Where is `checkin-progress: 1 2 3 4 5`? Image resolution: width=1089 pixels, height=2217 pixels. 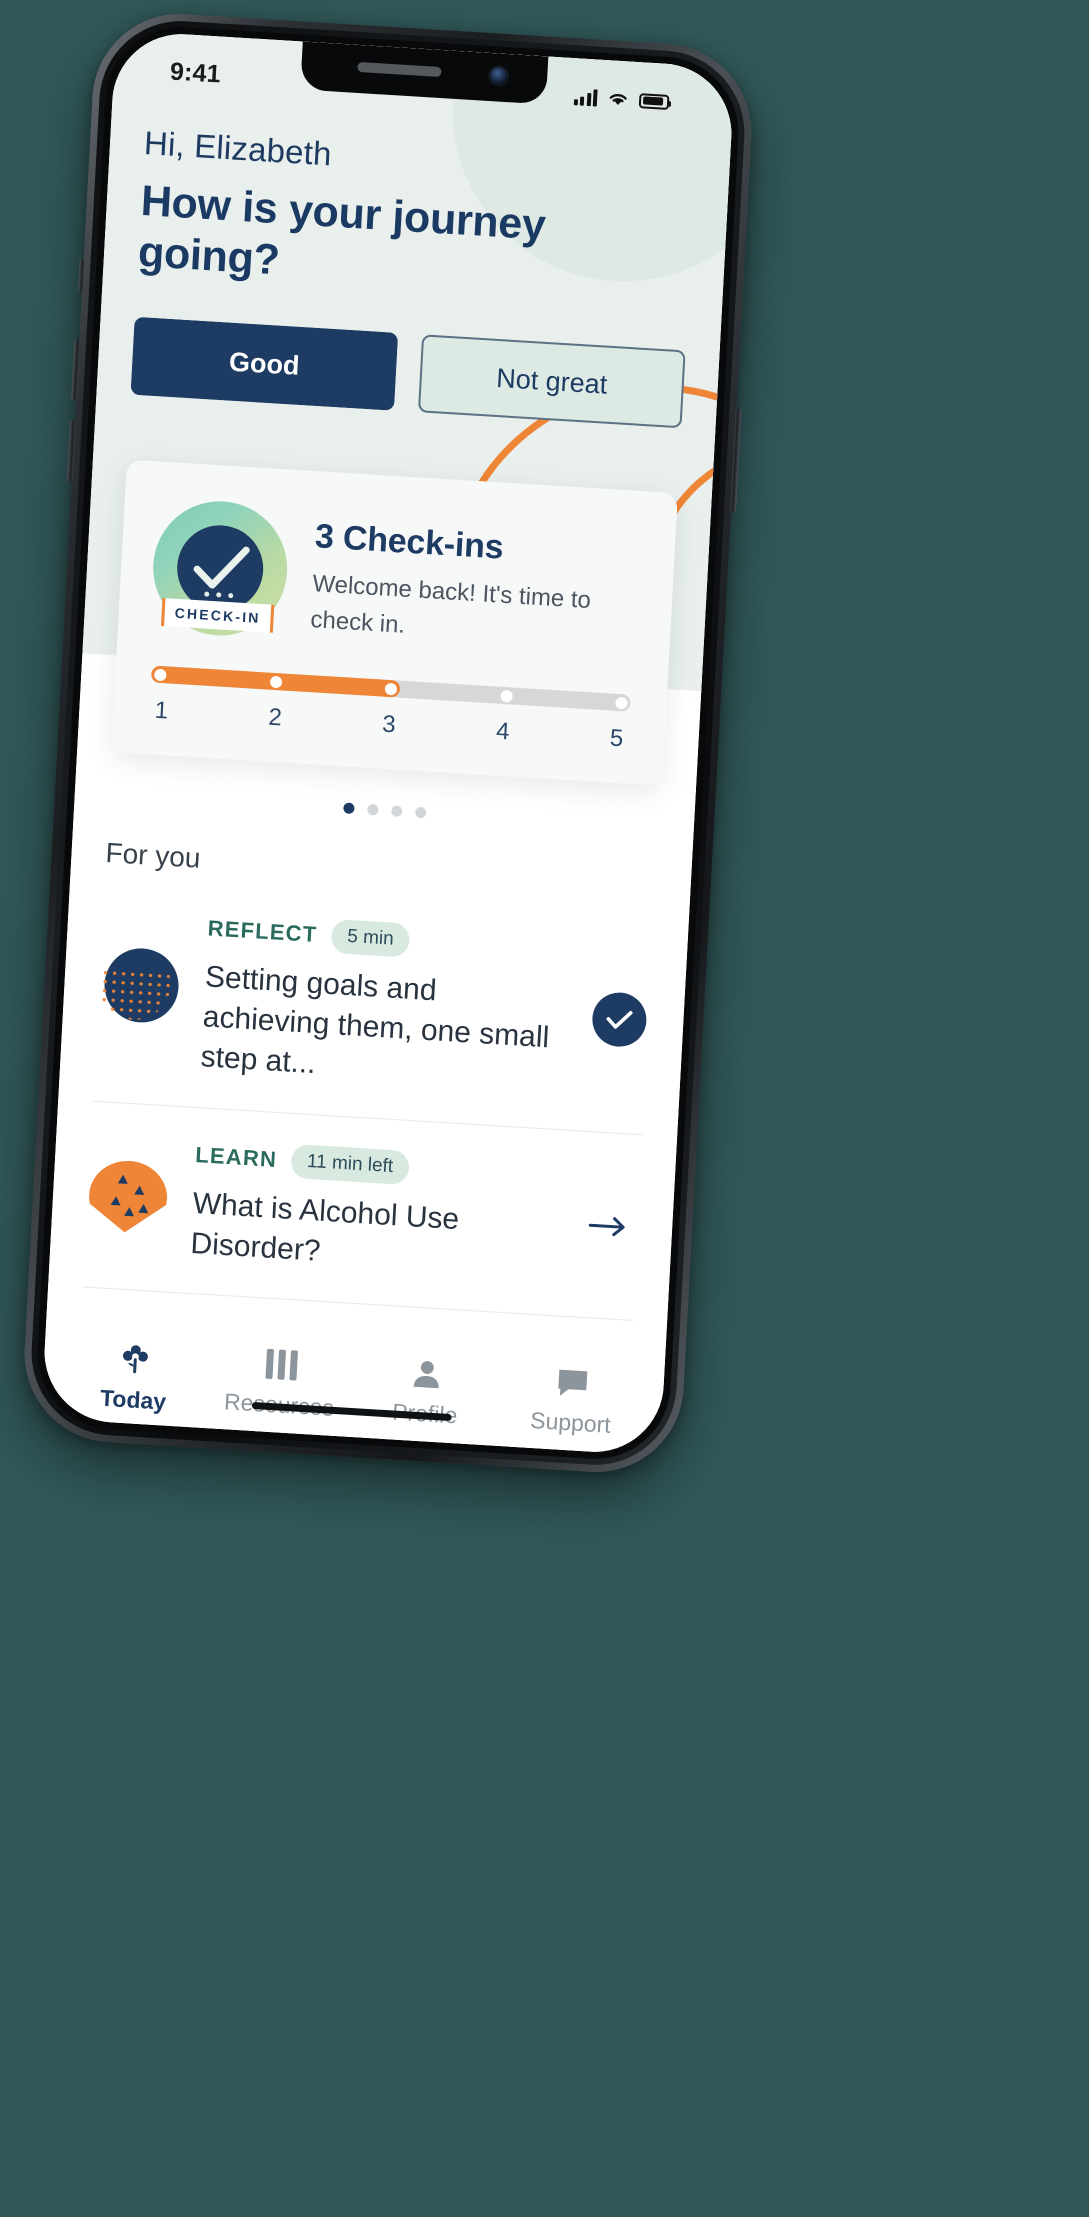
checkin-progress: 1 2 3 4 5 is located at coordinates (390, 709).